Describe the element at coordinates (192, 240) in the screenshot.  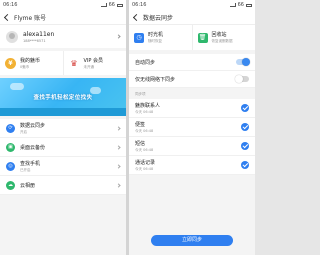
I see `sync-now-button: 立即同步` at that location.